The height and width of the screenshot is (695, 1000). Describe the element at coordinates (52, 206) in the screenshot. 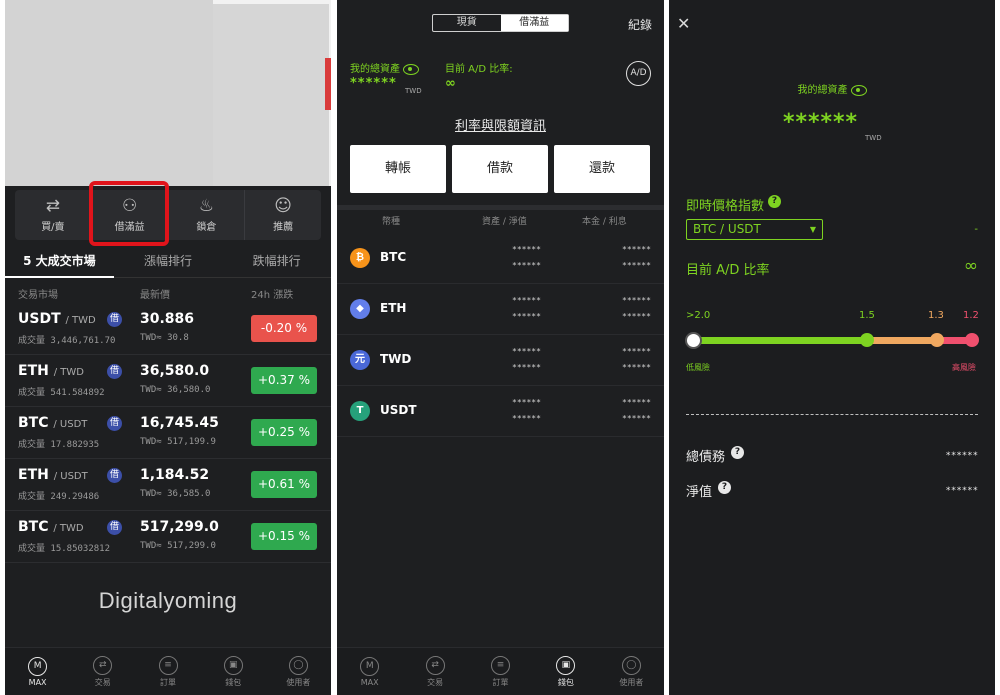

I see `buy-sell-icon: ⇄` at that location.